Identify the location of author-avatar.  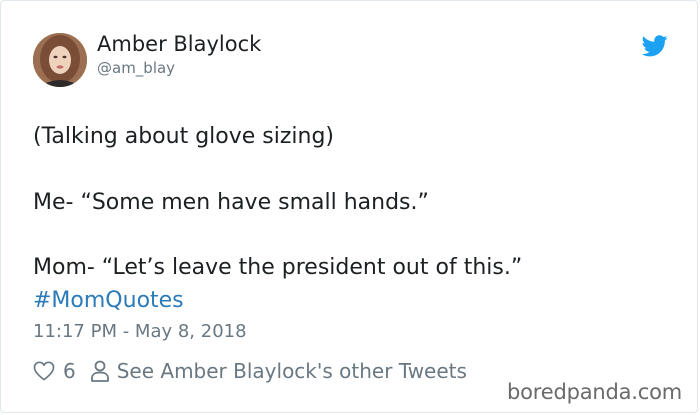
(60, 60).